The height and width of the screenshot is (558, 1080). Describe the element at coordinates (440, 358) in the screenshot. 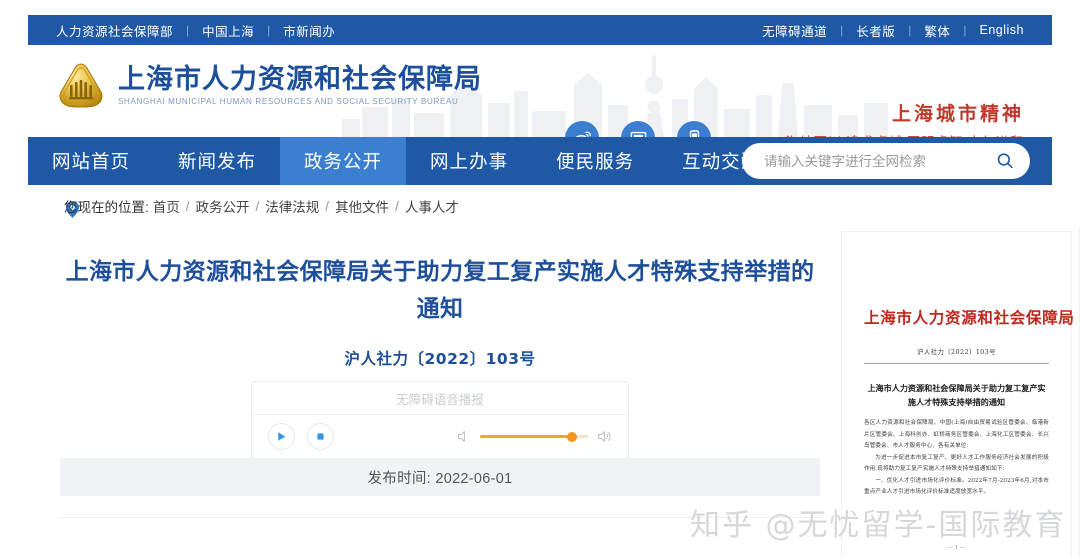

I see `document-number: 沪人社力〔2022〕103号` at that location.